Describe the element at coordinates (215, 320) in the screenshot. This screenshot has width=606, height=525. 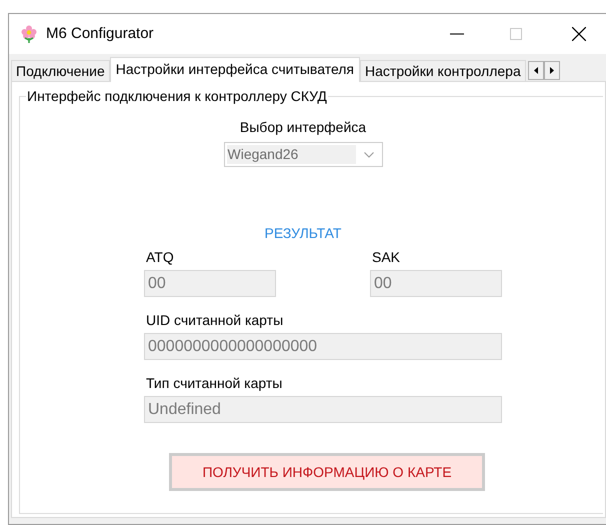
I see `field-label: UID считанной карты` at that location.